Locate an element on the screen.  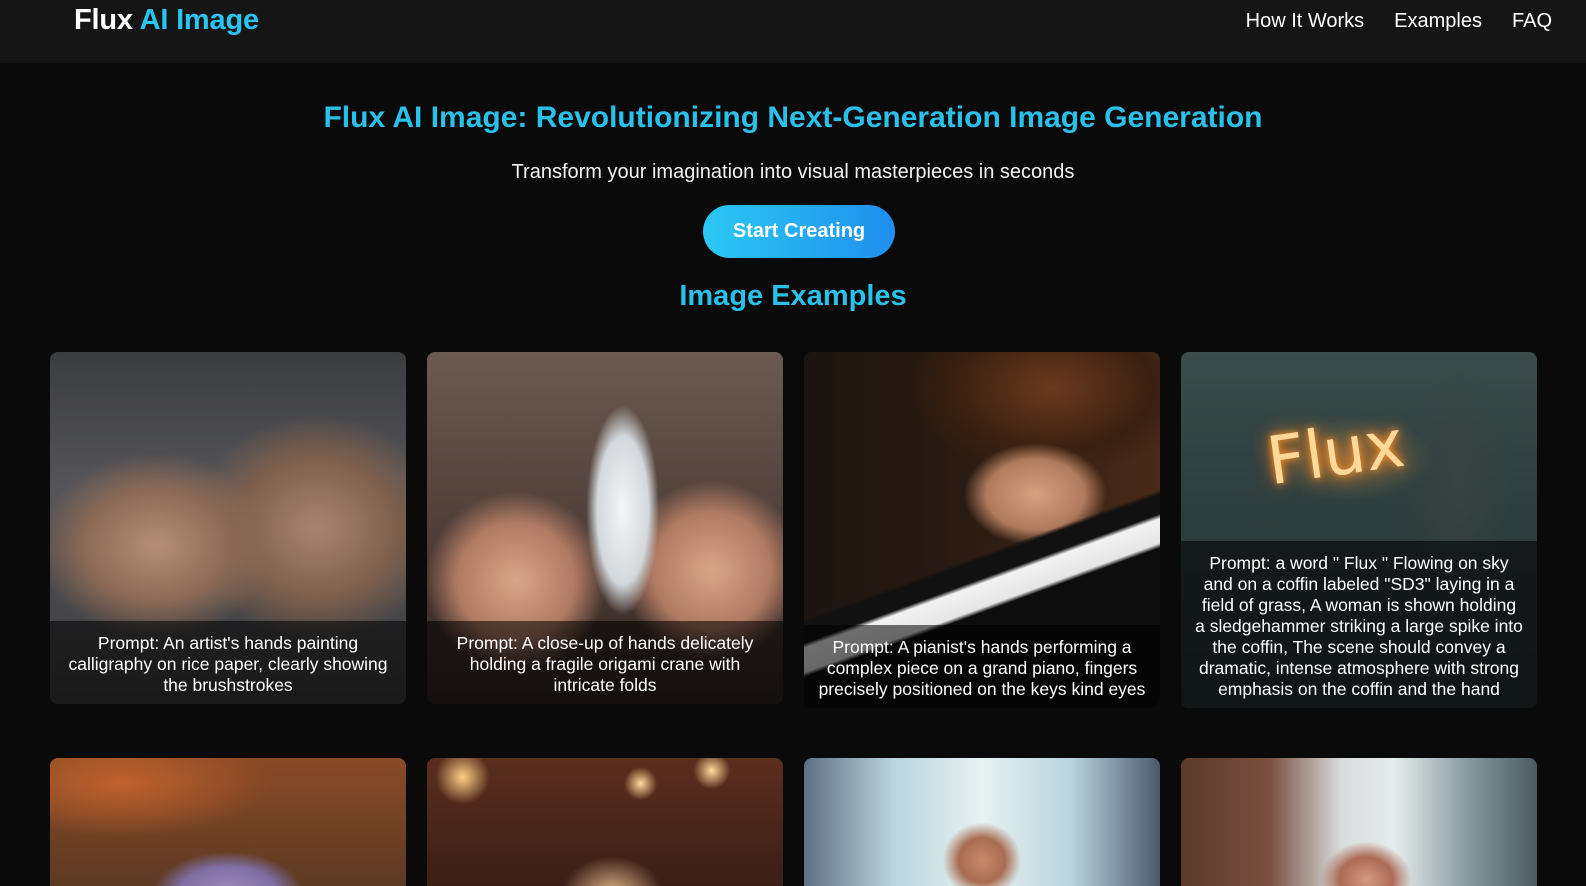
start-creating-button: Start Creating is located at coordinates (799, 231).